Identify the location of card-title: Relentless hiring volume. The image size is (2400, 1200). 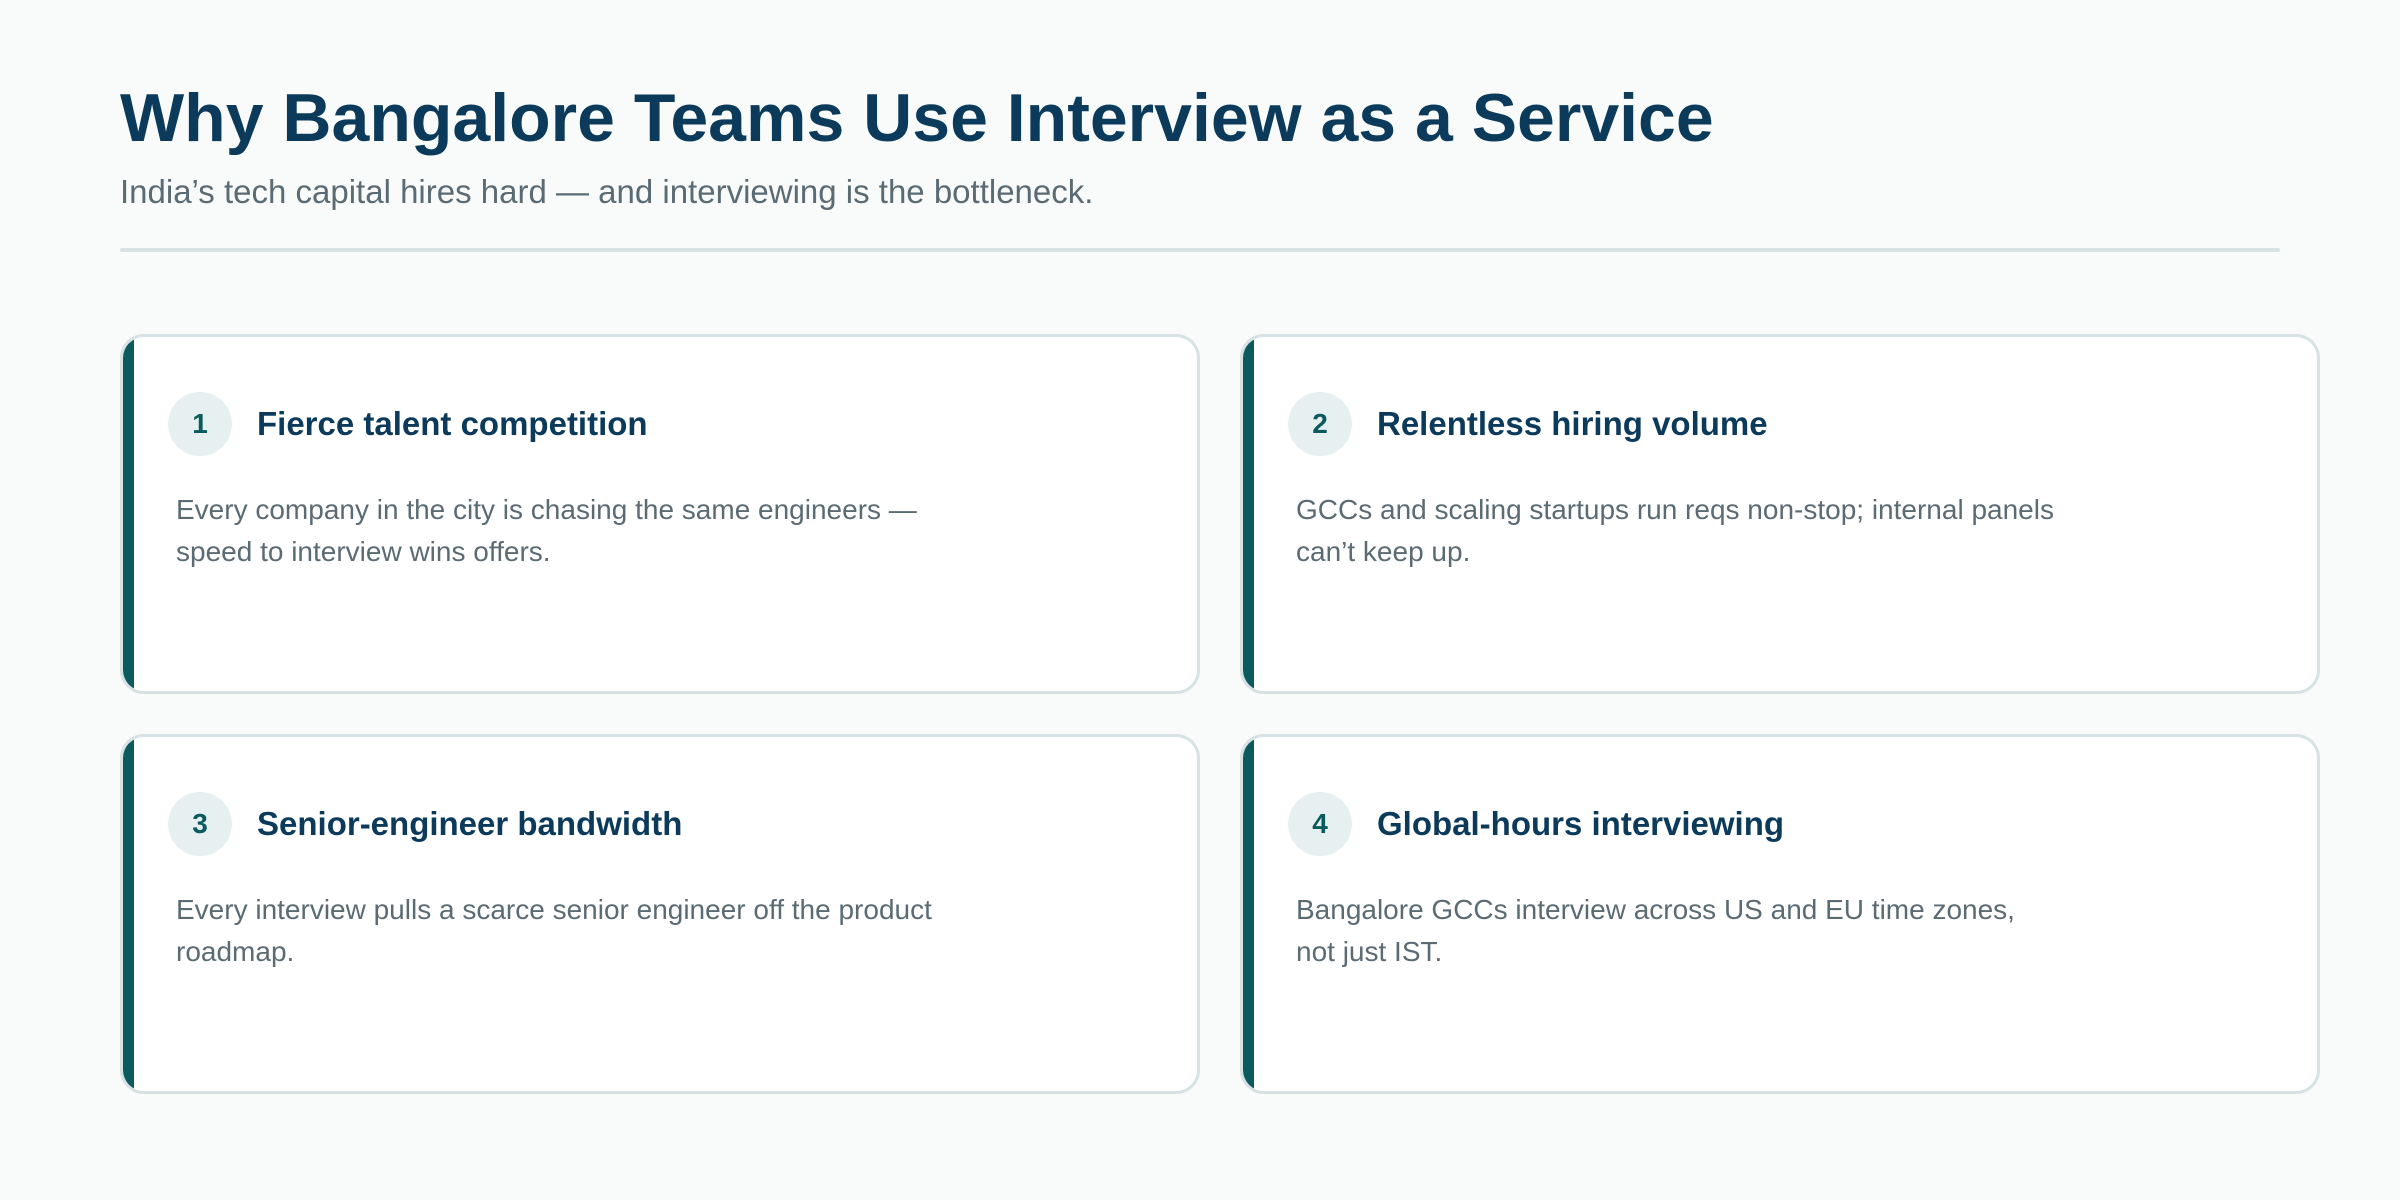
(1572, 423).